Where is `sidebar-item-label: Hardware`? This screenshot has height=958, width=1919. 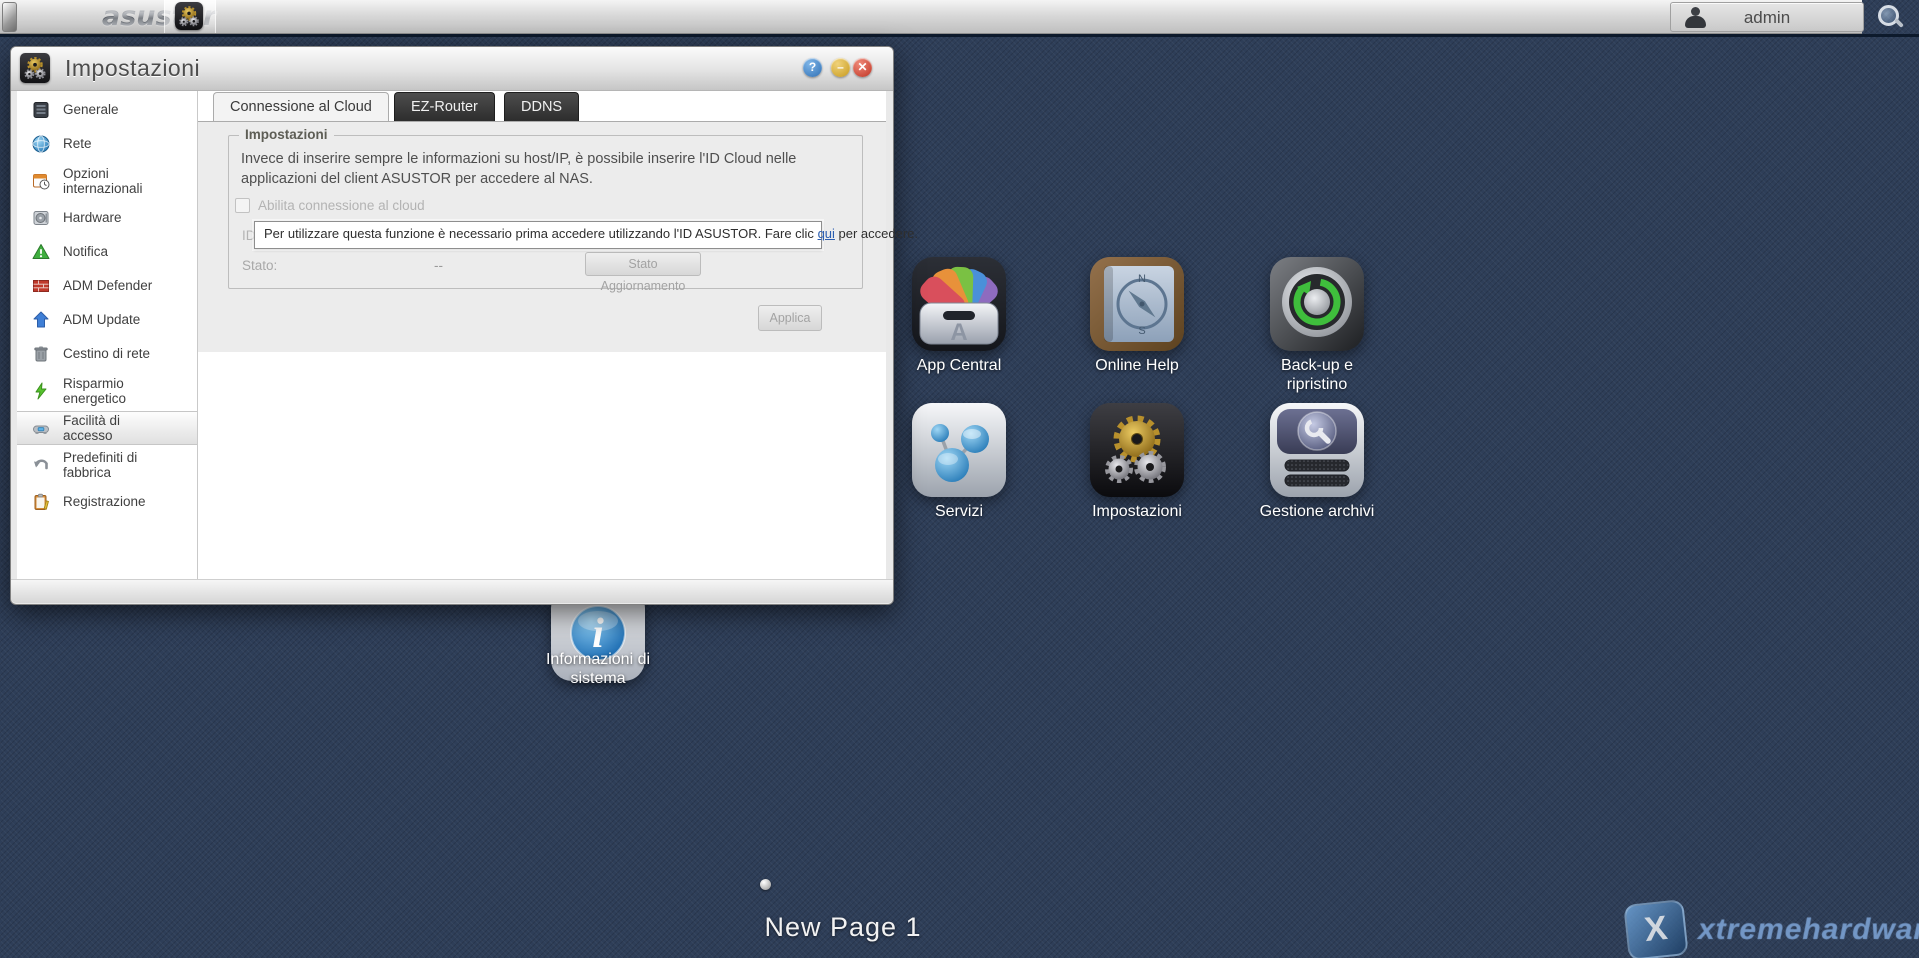
sidebar-item-label: Hardware is located at coordinates (92, 218).